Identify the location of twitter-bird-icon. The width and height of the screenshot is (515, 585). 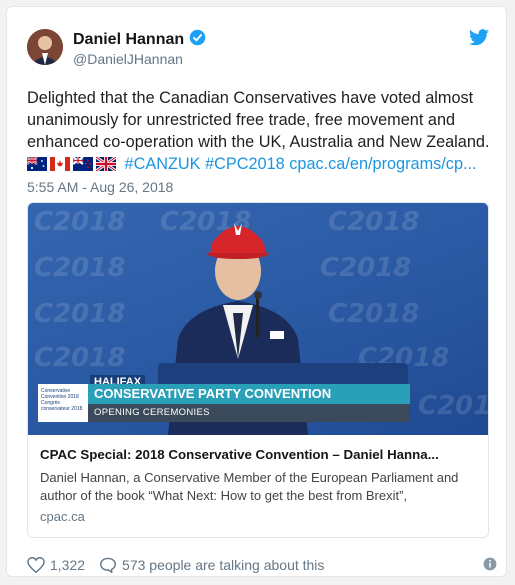
(479, 40).